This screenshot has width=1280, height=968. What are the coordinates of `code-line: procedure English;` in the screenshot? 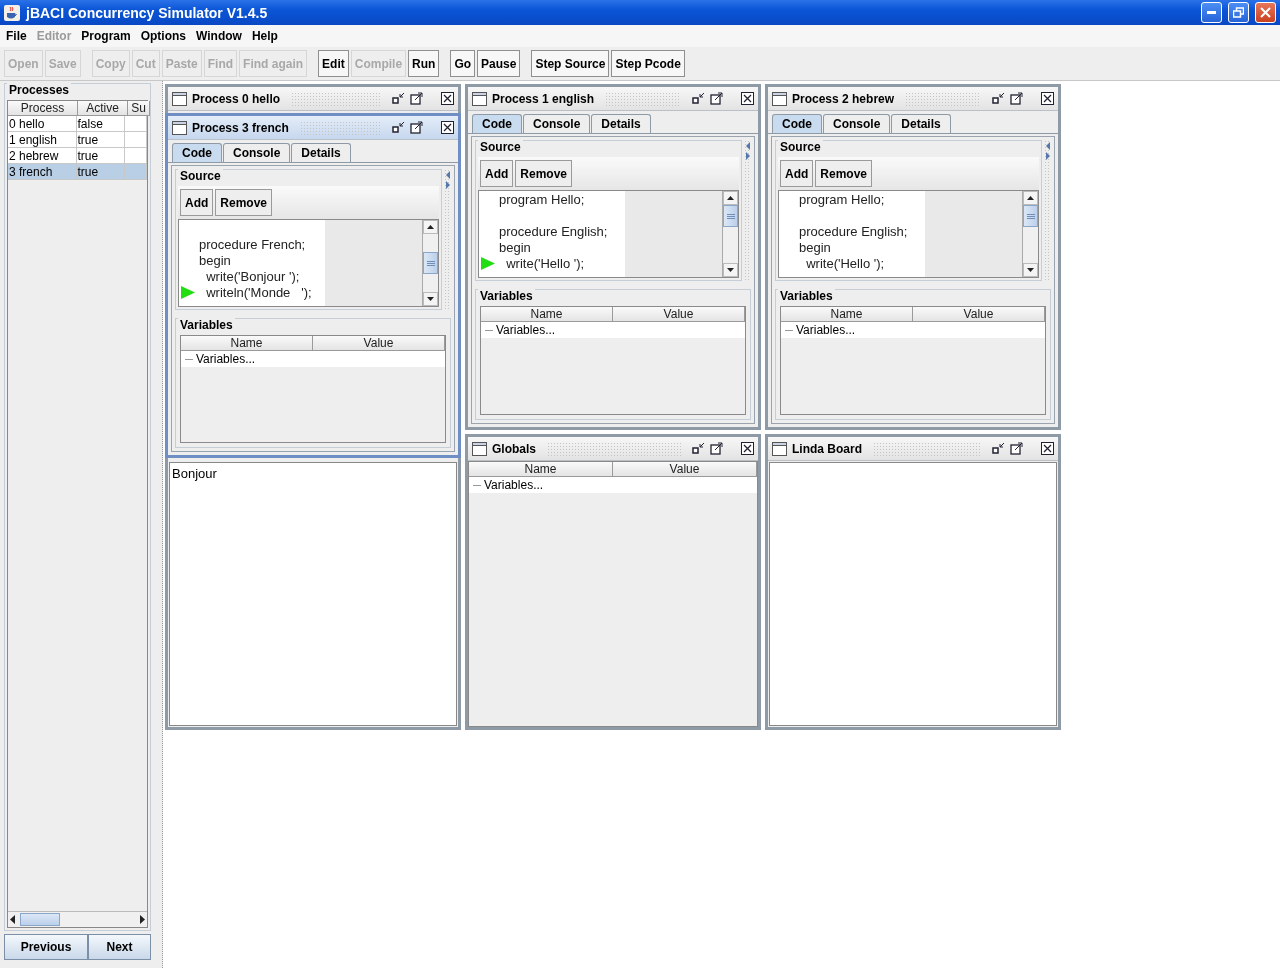 It's located at (553, 231).